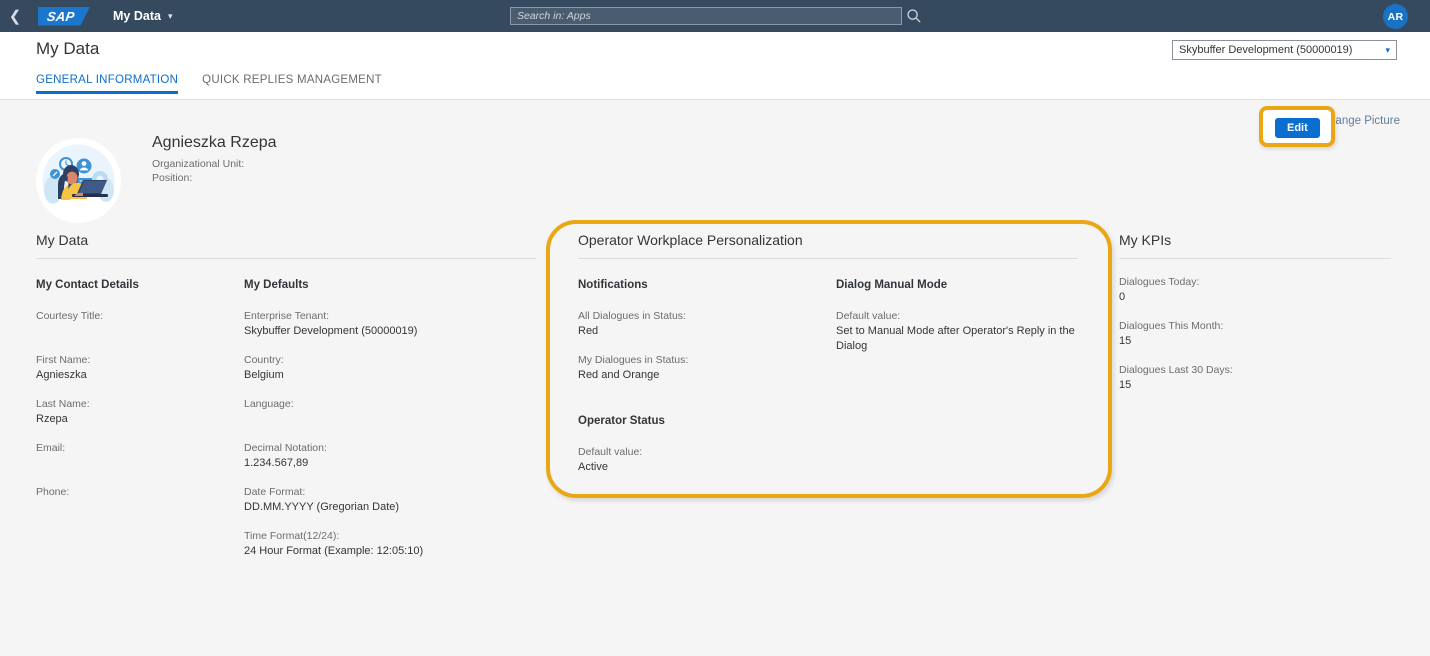  What do you see at coordinates (61, 375) in the screenshot?
I see `field-value: Agnieszka` at bounding box center [61, 375].